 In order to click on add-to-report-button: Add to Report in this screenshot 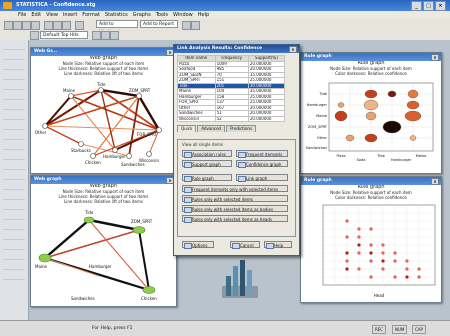, I will do `click(159, 24)`.